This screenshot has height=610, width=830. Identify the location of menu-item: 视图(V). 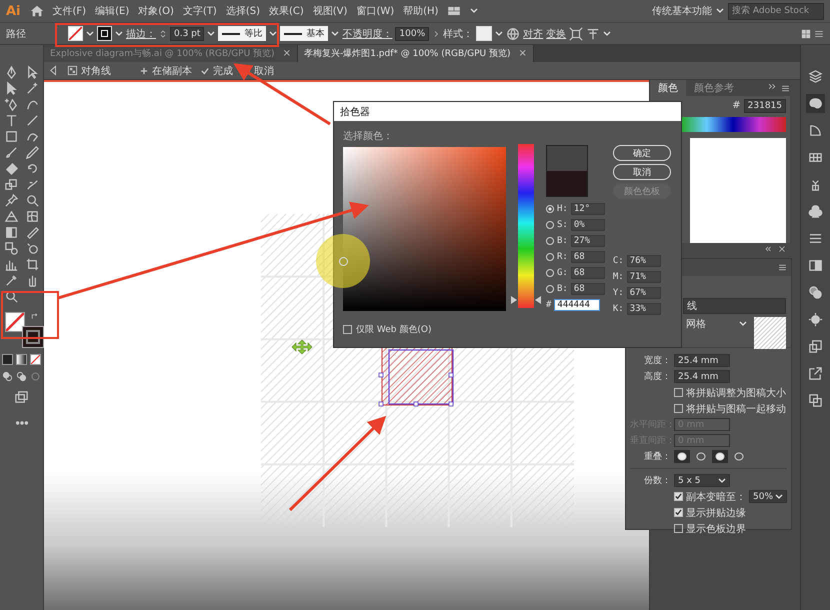
(330, 11).